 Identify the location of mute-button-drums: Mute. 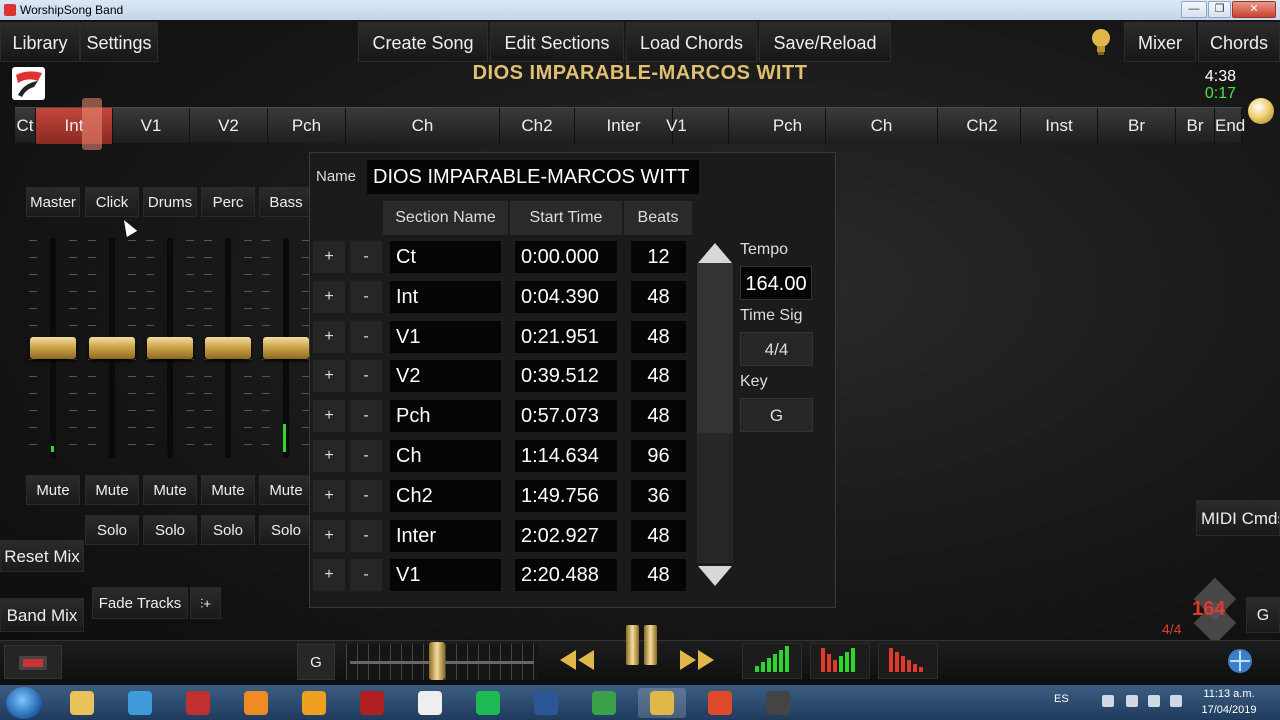
(170, 490).